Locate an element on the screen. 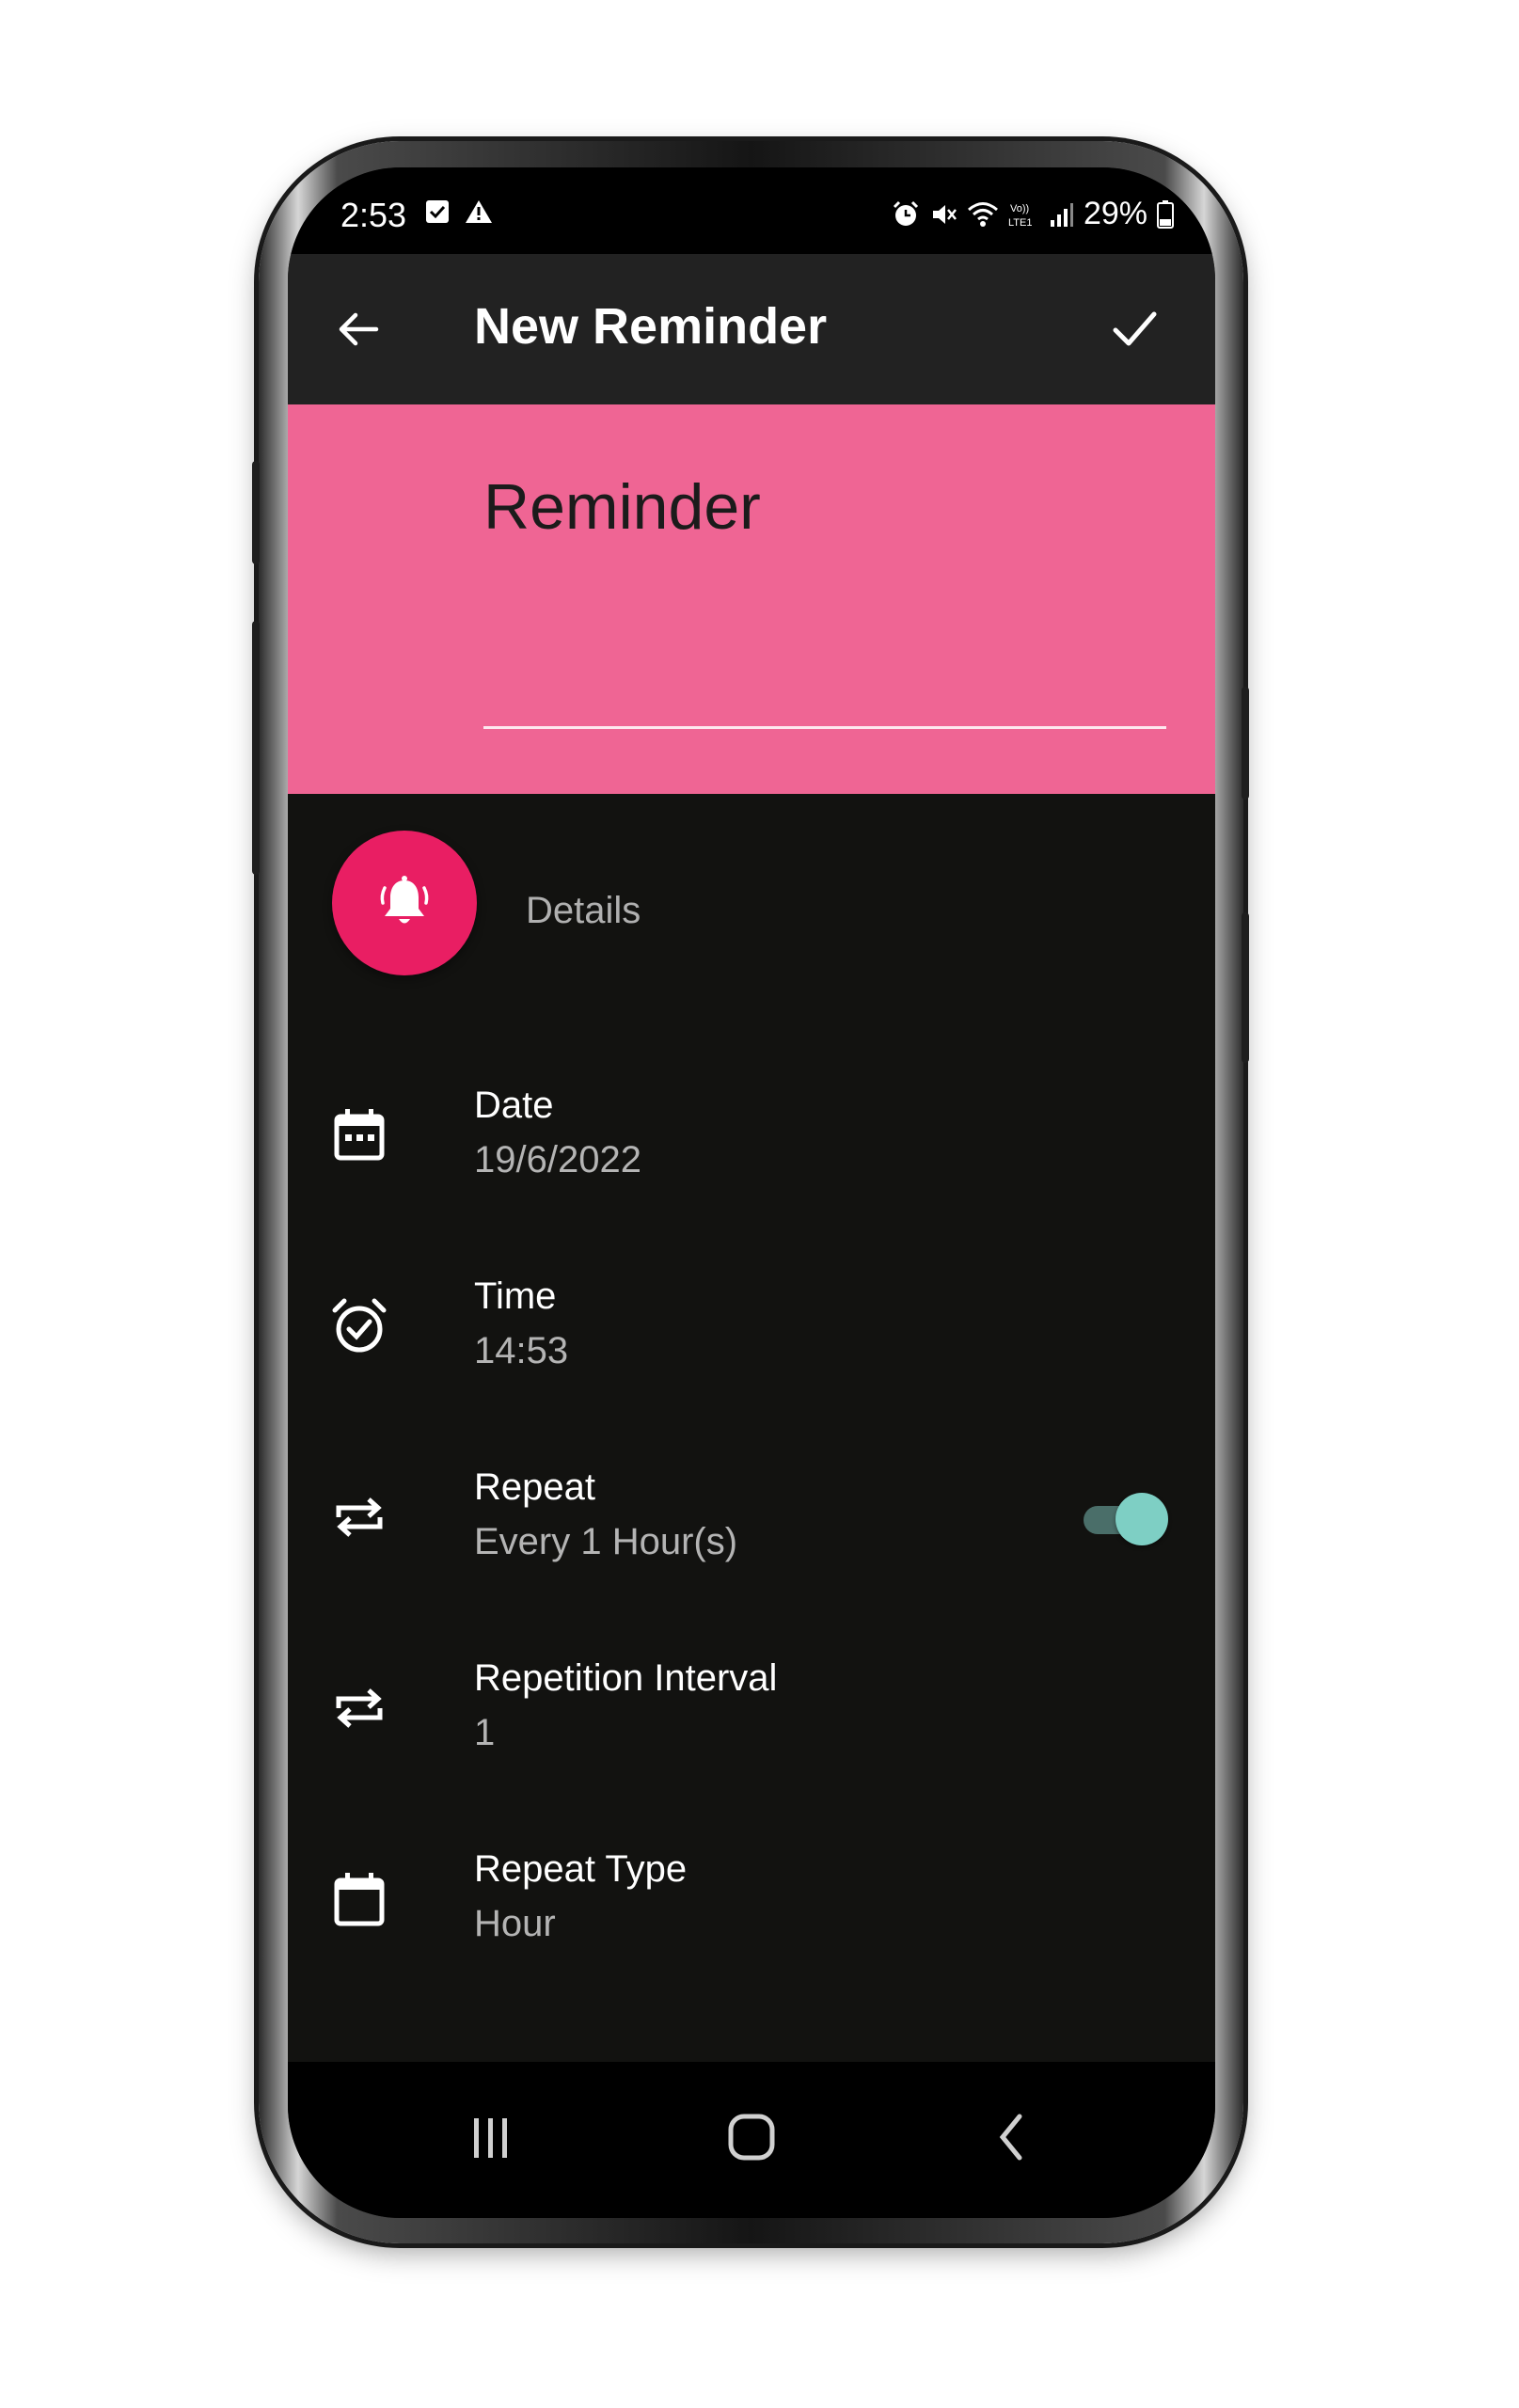  date-row: Date 19/6/2022 is located at coordinates (751, 1137).